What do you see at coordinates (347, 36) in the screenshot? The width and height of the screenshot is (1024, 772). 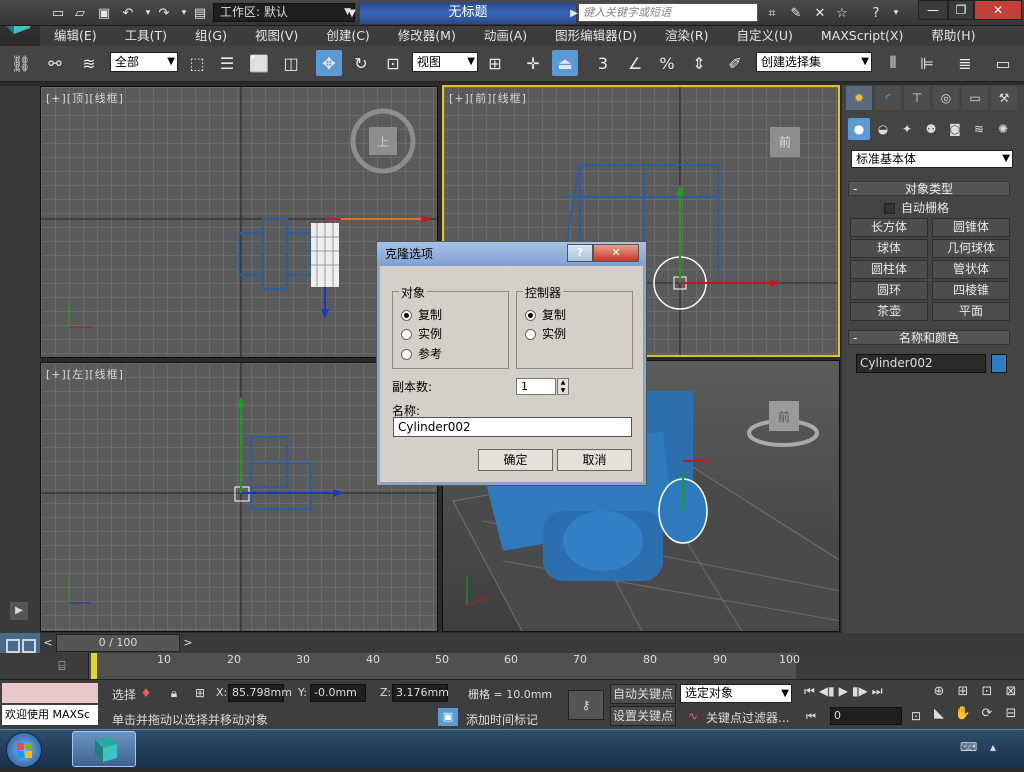 I see `menu-create: 创建(C)` at bounding box center [347, 36].